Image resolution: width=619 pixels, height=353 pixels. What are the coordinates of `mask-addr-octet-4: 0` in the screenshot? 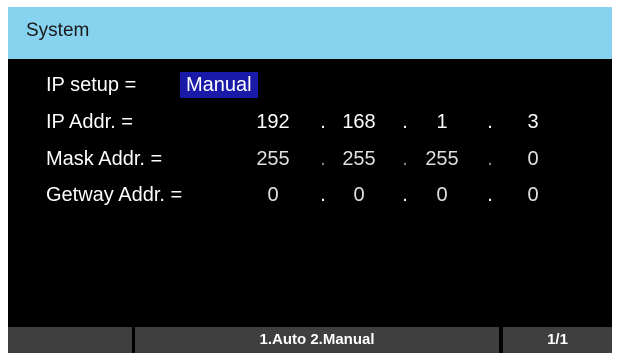 It's located at (533, 159).